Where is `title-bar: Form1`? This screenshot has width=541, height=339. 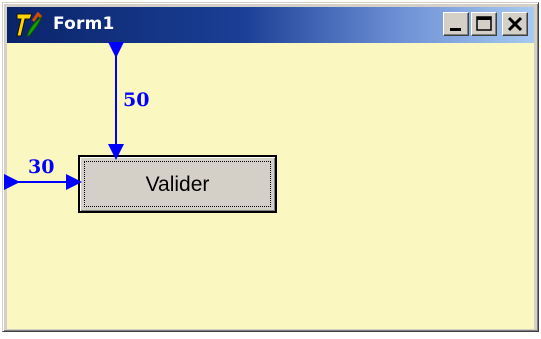 title-bar: Form1 is located at coordinates (270, 25).